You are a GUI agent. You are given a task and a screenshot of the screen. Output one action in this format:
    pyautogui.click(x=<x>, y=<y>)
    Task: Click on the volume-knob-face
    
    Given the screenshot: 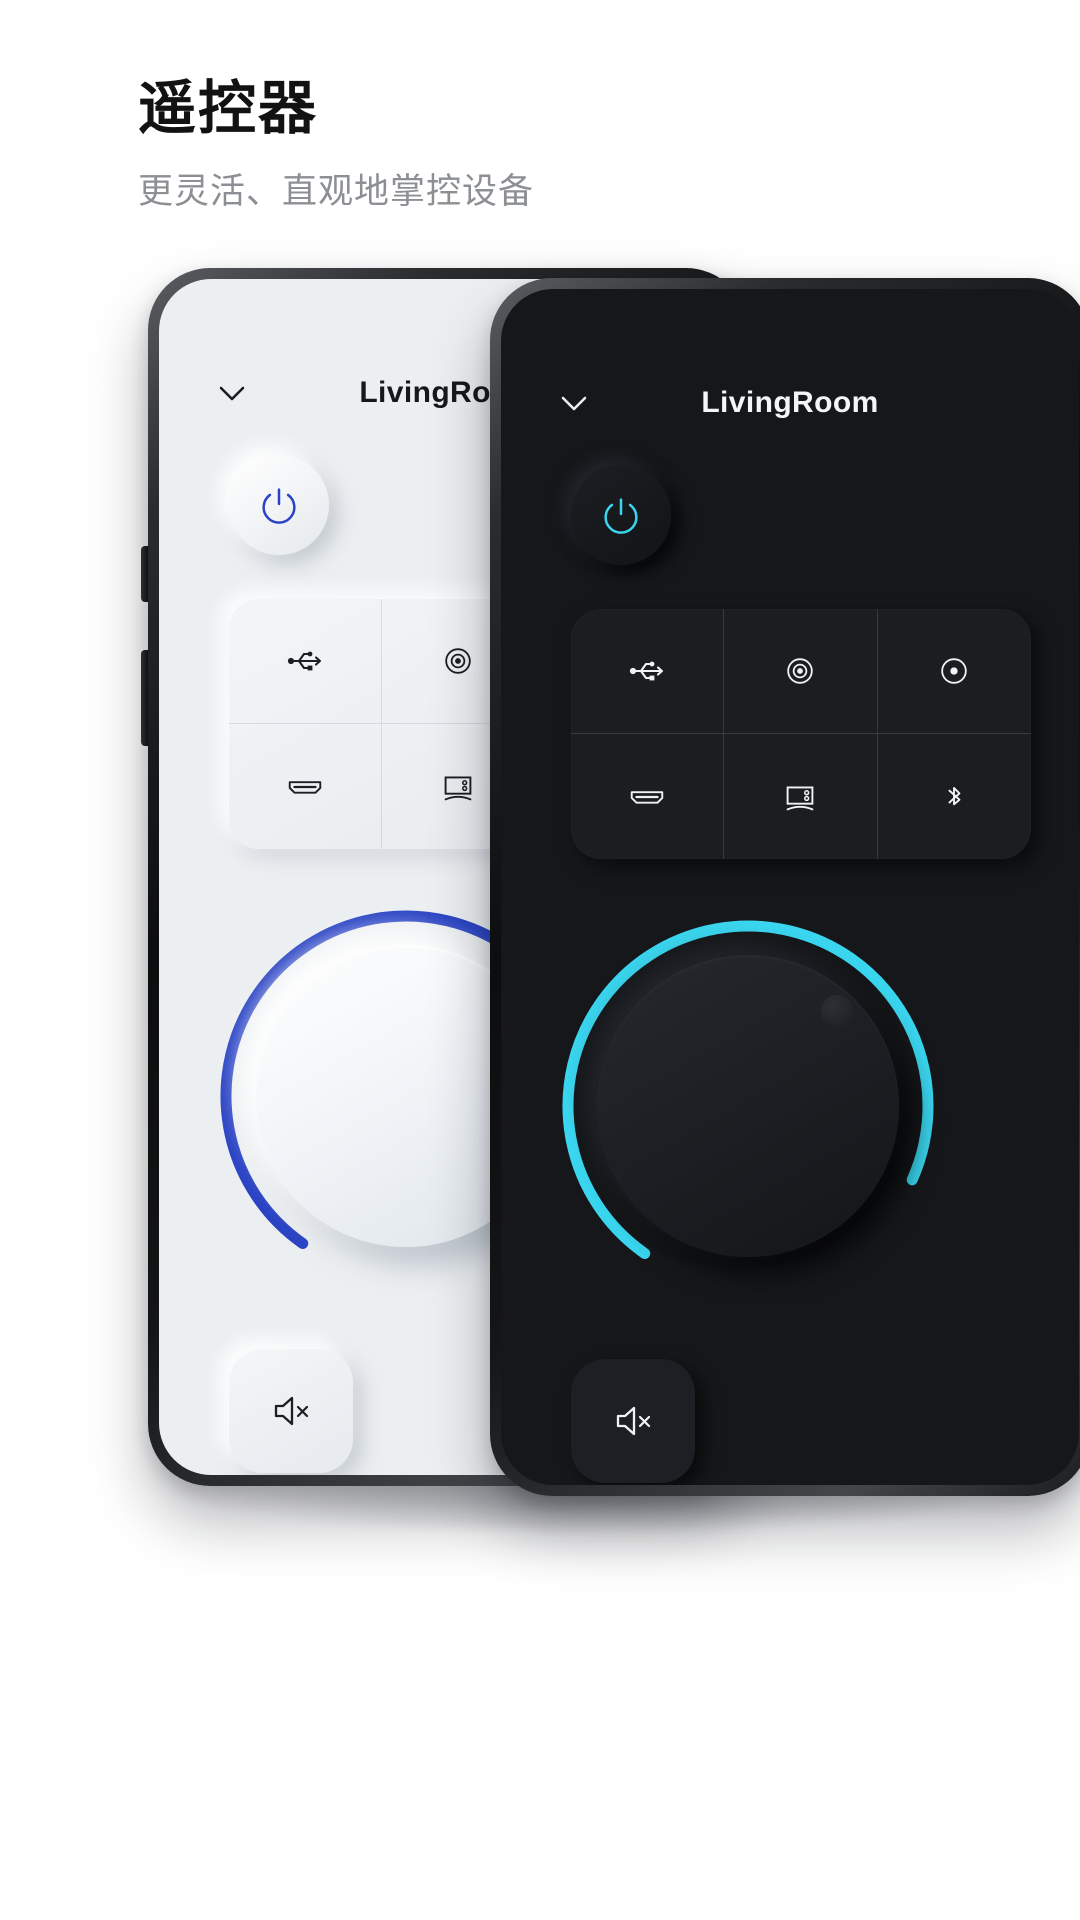 What is the action you would take?
    pyautogui.click(x=748, y=1106)
    